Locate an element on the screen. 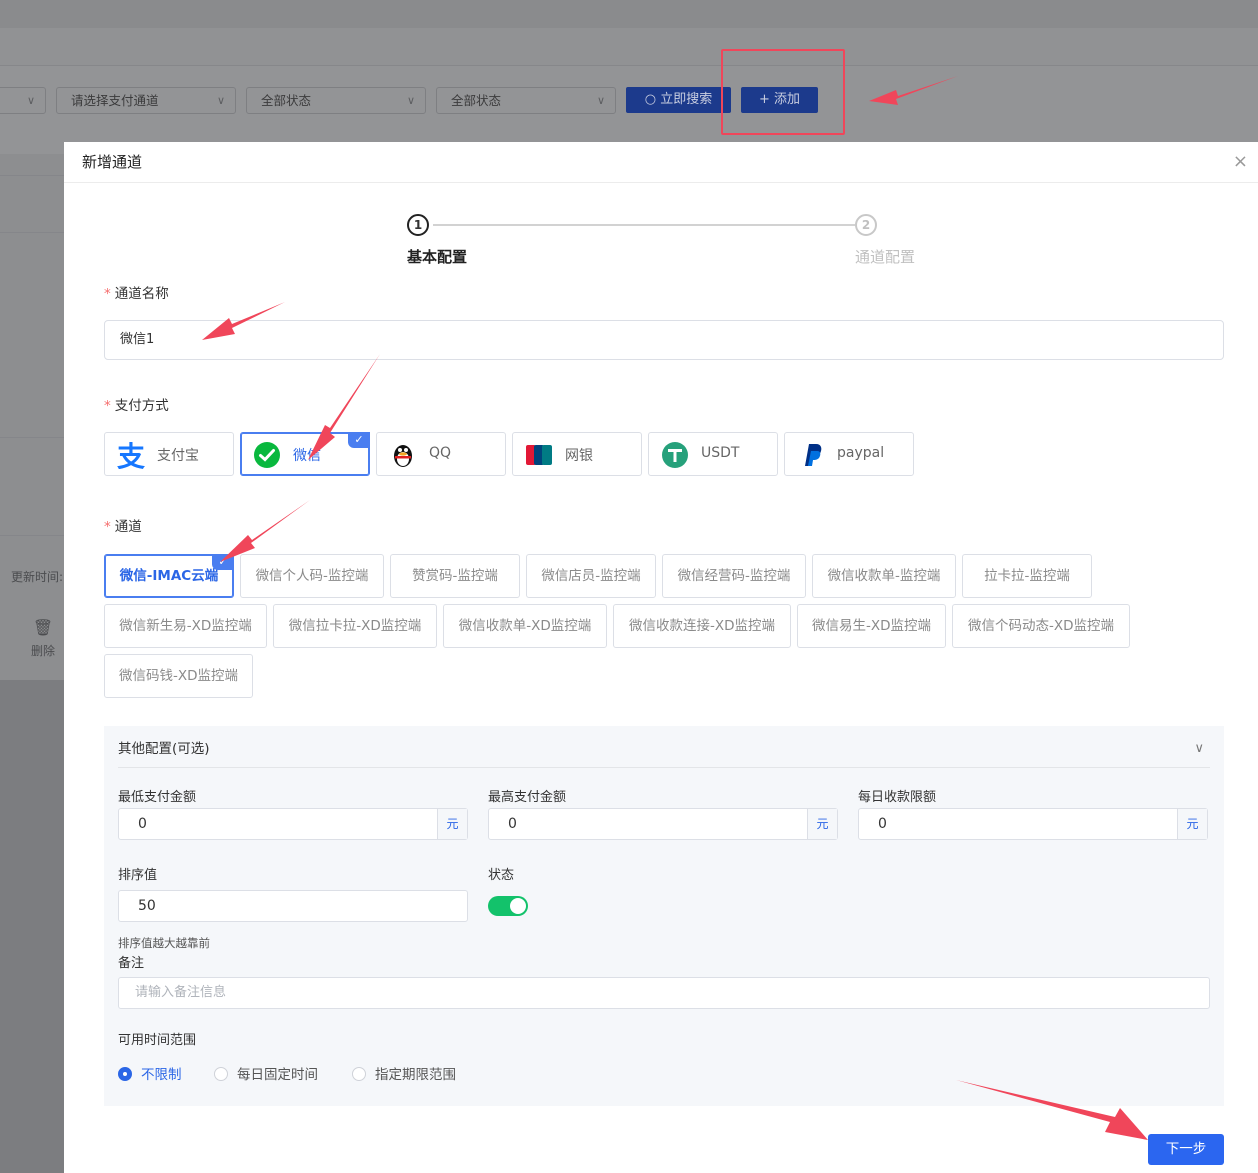 The height and width of the screenshot is (1173, 1258). close-icon: × is located at coordinates (1240, 162).